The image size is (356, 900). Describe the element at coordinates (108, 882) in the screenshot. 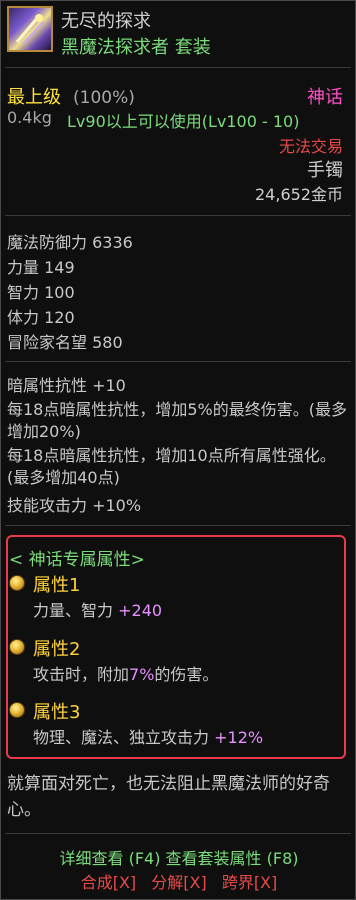

I see `synthesize-action: 合成[X]` at that location.